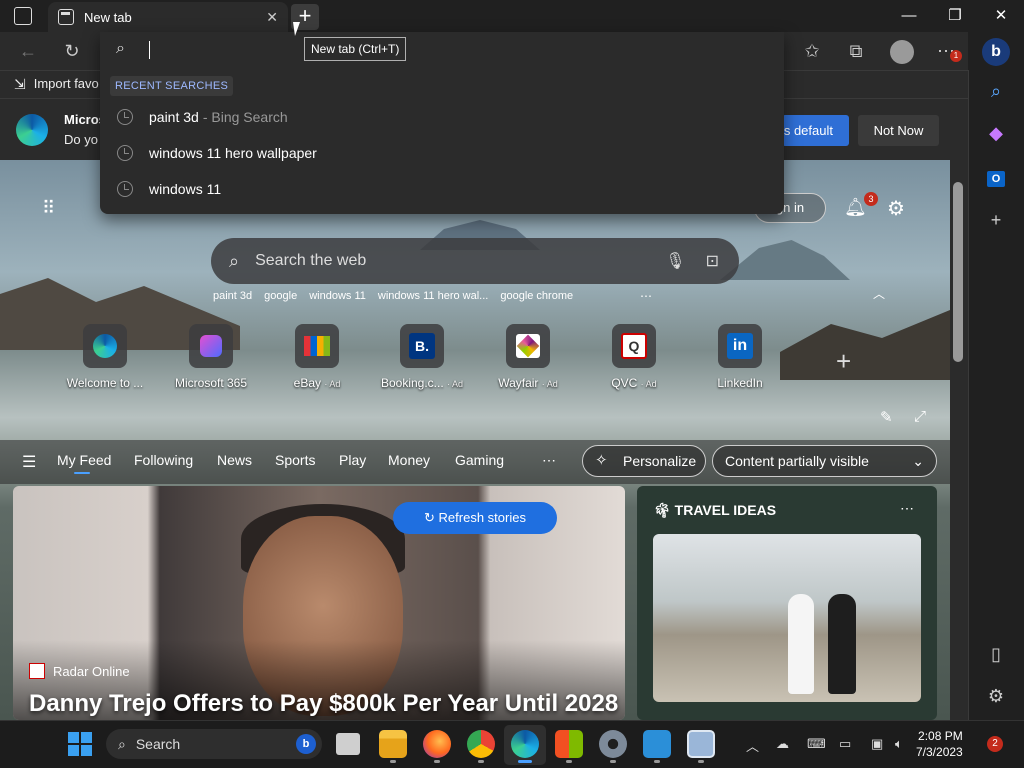 This screenshot has height=768, width=1024. What do you see at coordinates (816, 744) in the screenshot?
I see `keyboard-icon: ⌨` at bounding box center [816, 744].